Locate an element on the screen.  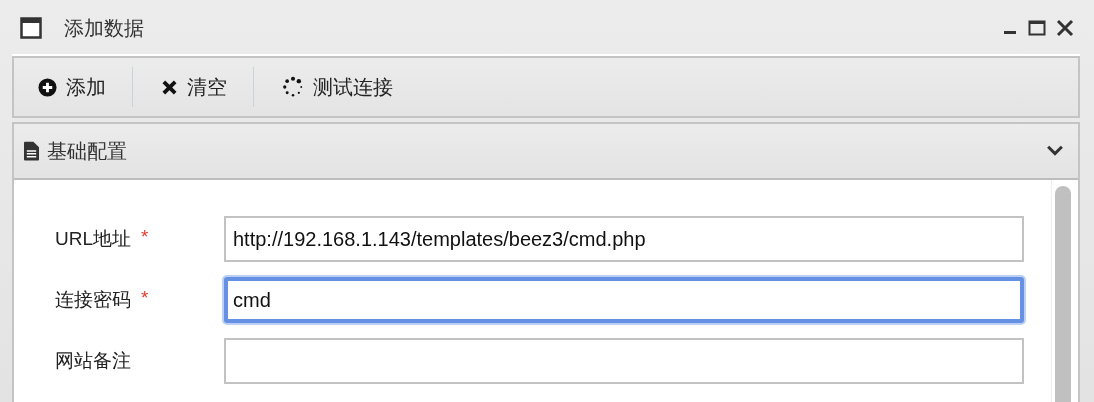
field-label: 网站备注 is located at coordinates (93, 361).